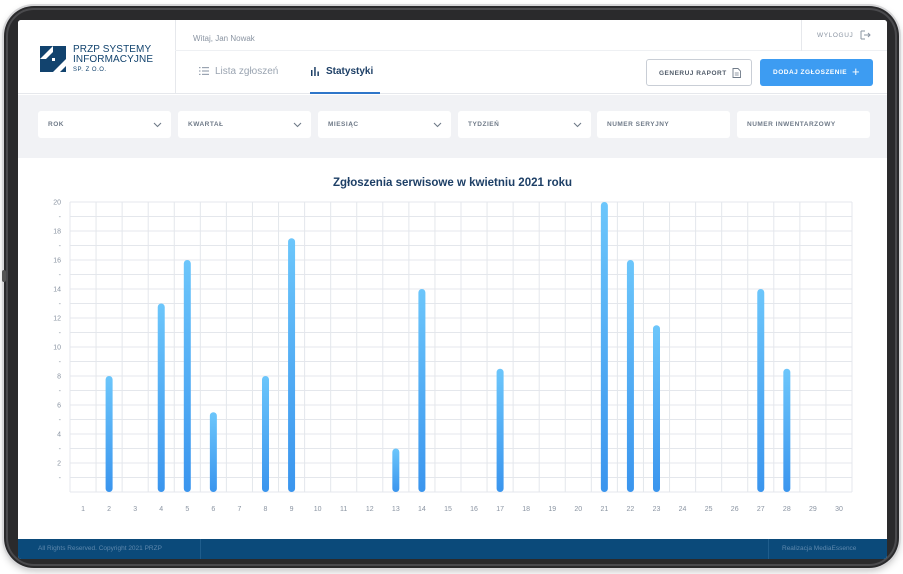 Image resolution: width=903 pixels, height=574 pixels. I want to click on serial-number-placeholder: NUMER SERYJNY, so click(638, 124).